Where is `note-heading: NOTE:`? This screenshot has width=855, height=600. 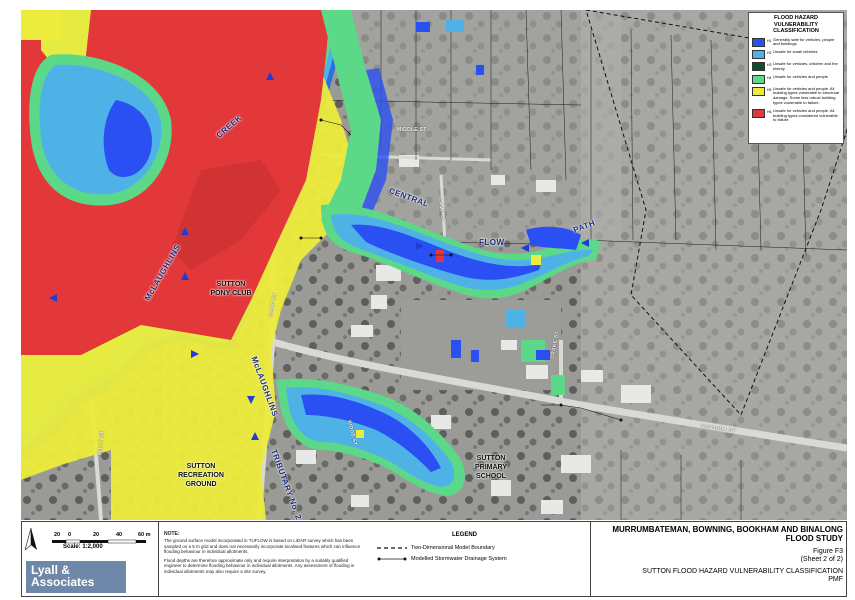 note-heading: NOTE: is located at coordinates (172, 534).